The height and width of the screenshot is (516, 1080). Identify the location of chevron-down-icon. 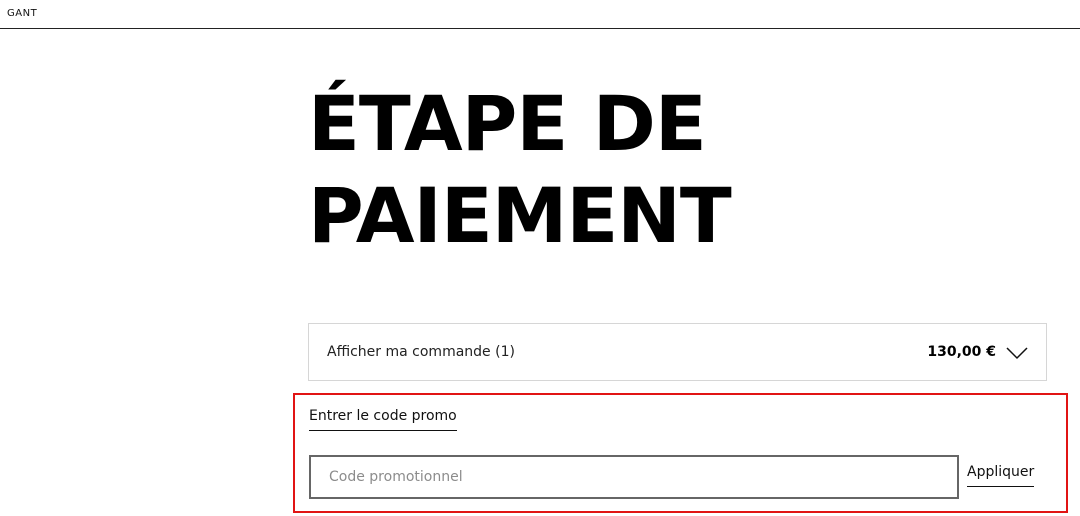
(1017, 352).